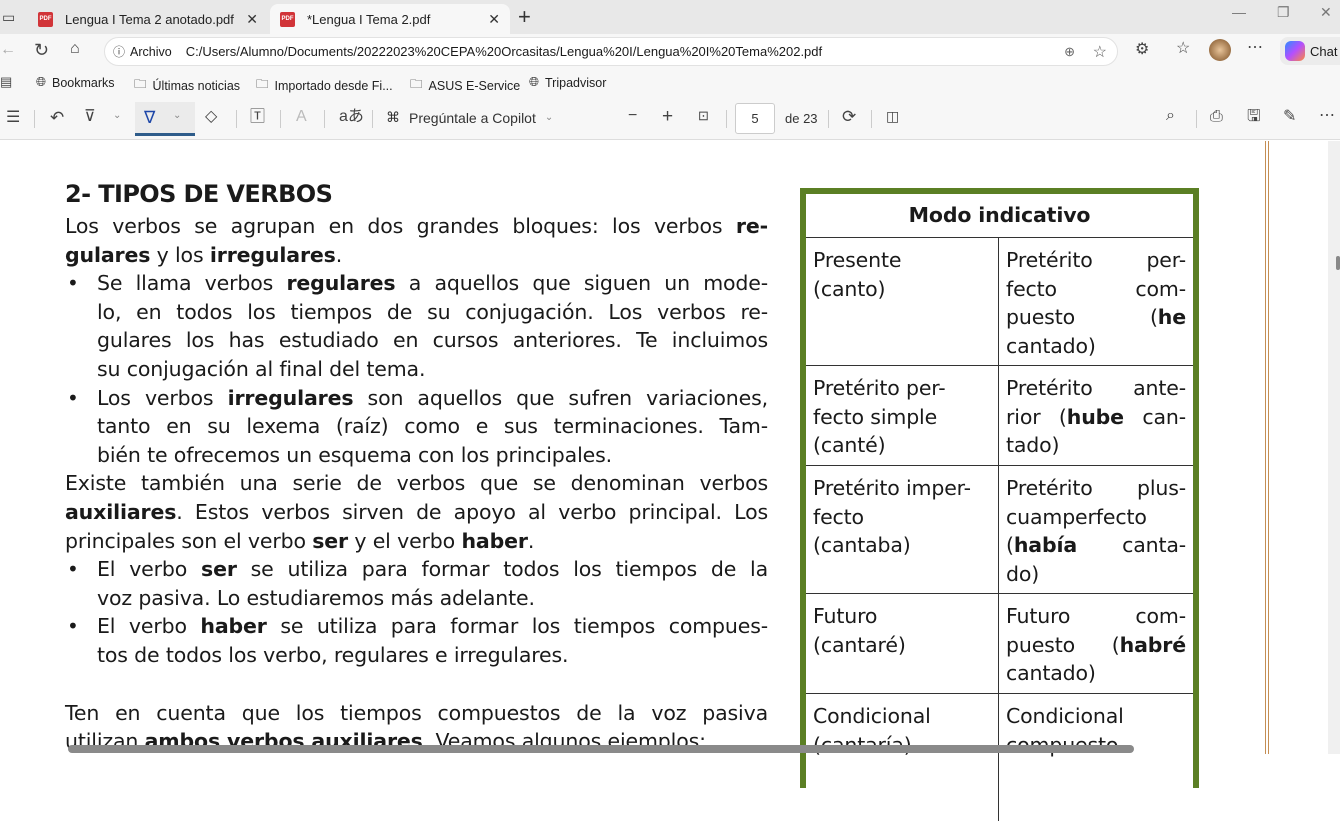  What do you see at coordinates (41, 82) in the screenshot?
I see `globe-icon: 🌐︎` at bounding box center [41, 82].